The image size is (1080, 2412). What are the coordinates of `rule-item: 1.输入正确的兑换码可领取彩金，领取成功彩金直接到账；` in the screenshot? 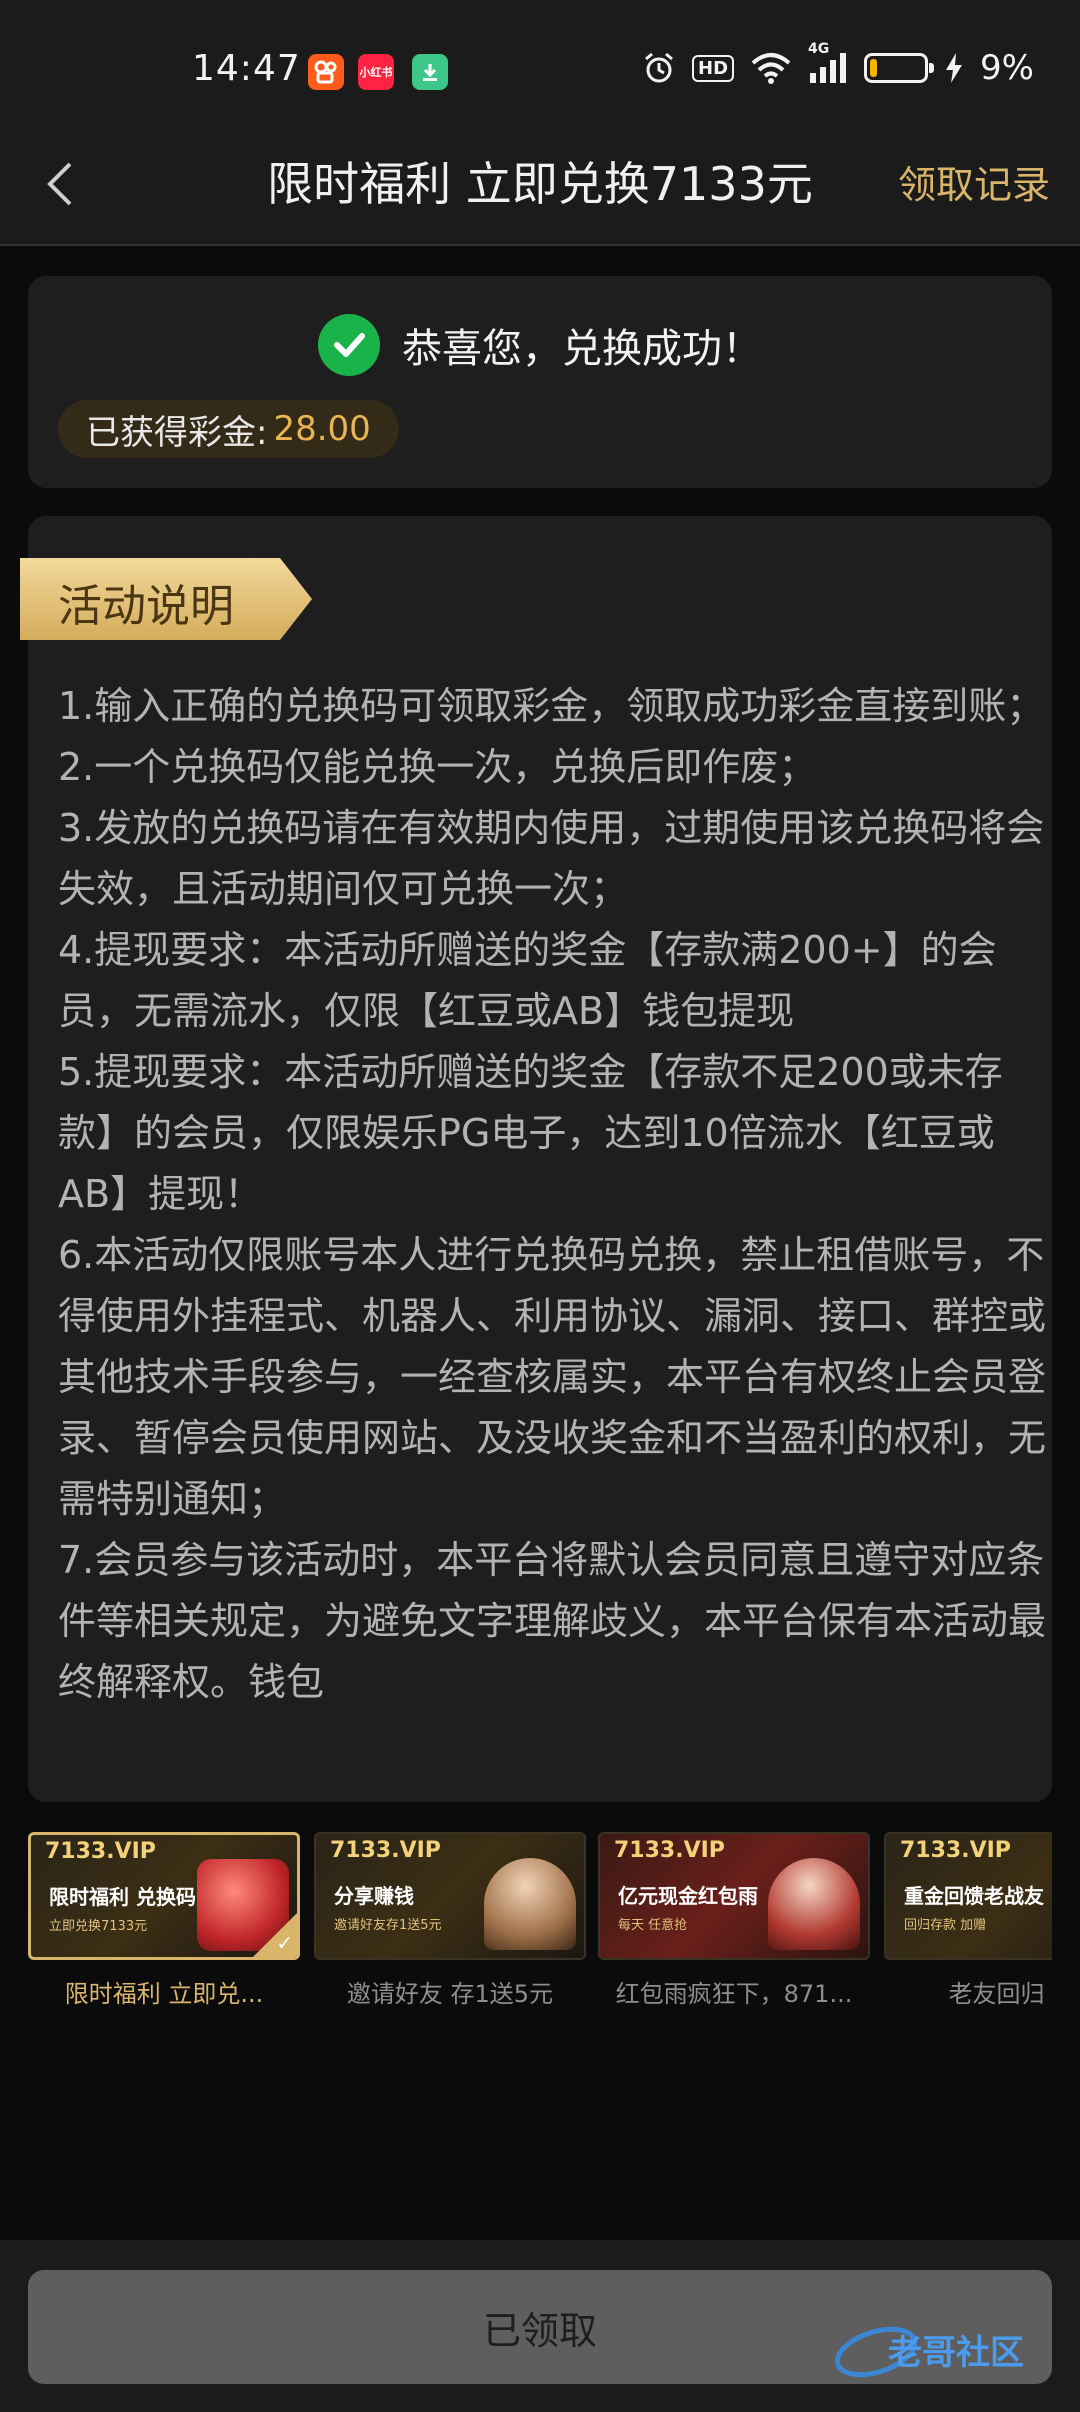 It's located at (551, 706).